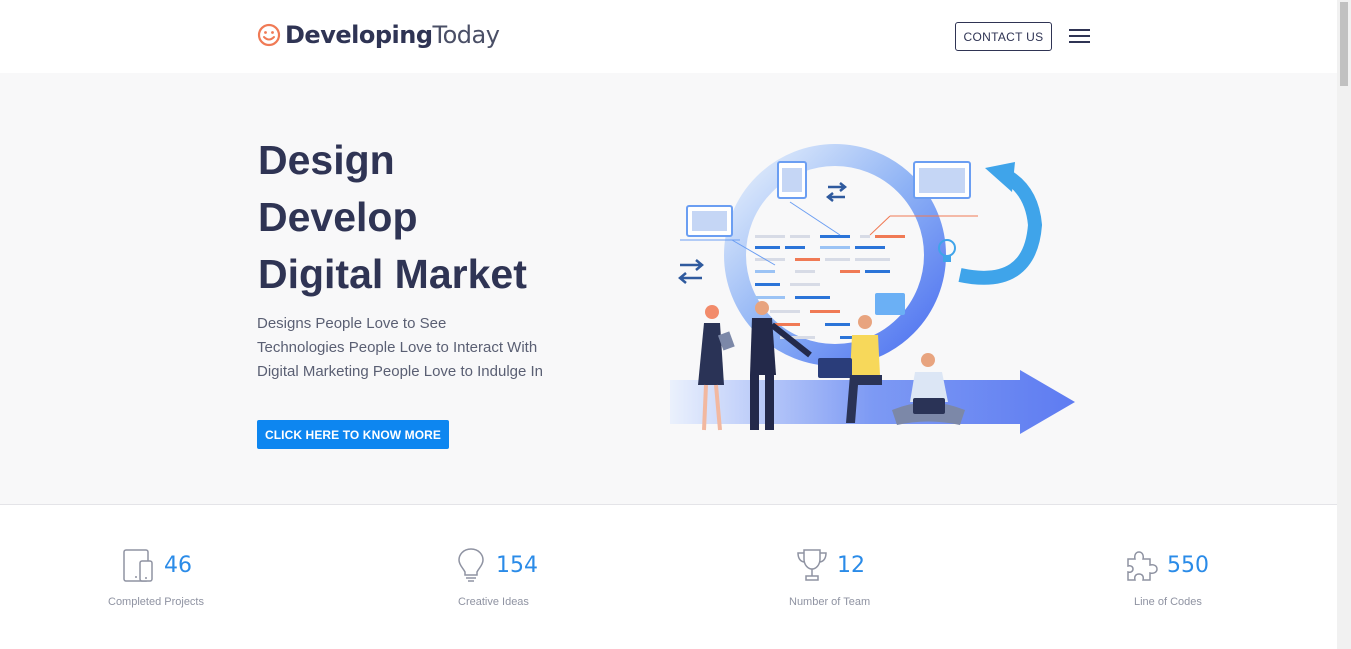 This screenshot has height=649, width=1351. Describe the element at coordinates (466, 35) in the screenshot. I see `logo-text-light: Today` at that location.